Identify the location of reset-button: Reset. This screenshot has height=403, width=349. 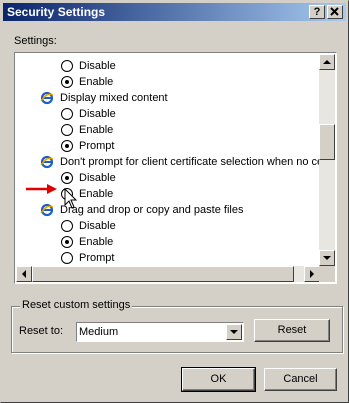
(292, 330).